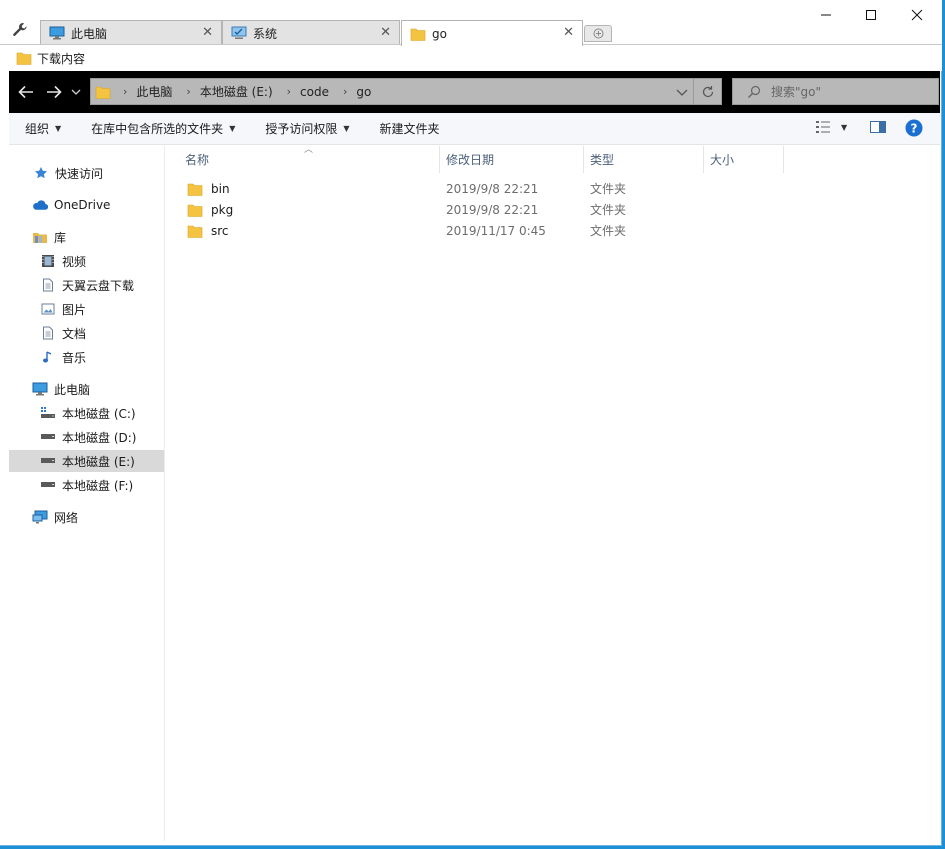 The image size is (945, 849). What do you see at coordinates (82, 205) in the screenshot?
I see `nav-label: OneDrive` at bounding box center [82, 205].